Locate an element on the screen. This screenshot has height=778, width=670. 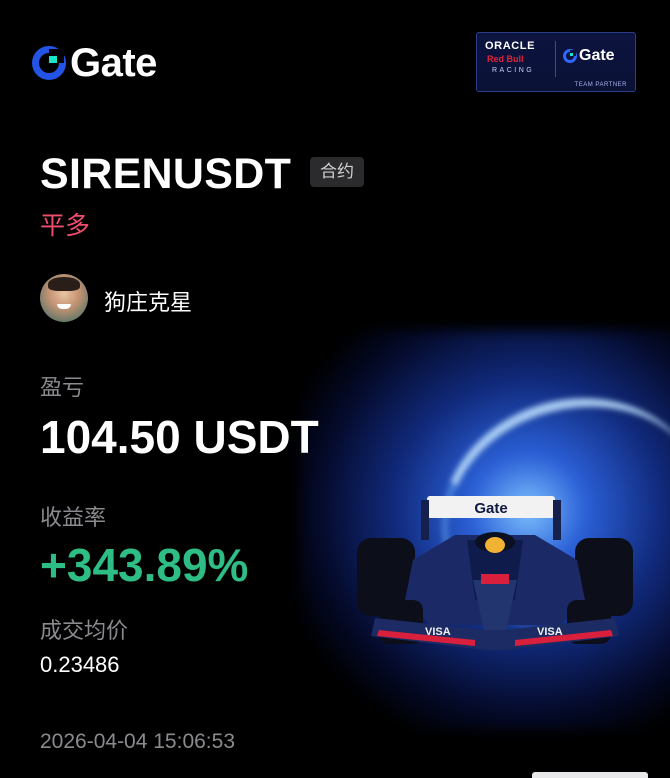
home-indicator is located at coordinates (590, 775).